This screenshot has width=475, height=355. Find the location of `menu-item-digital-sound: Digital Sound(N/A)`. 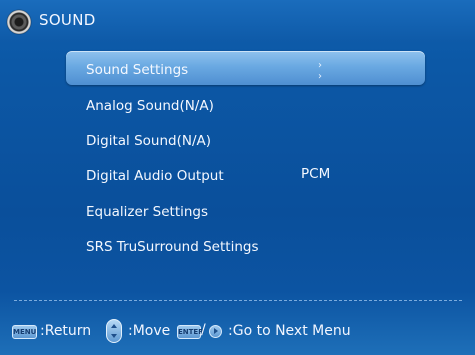

menu-item-digital-sound: Digital Sound(N/A) is located at coordinates (148, 141).